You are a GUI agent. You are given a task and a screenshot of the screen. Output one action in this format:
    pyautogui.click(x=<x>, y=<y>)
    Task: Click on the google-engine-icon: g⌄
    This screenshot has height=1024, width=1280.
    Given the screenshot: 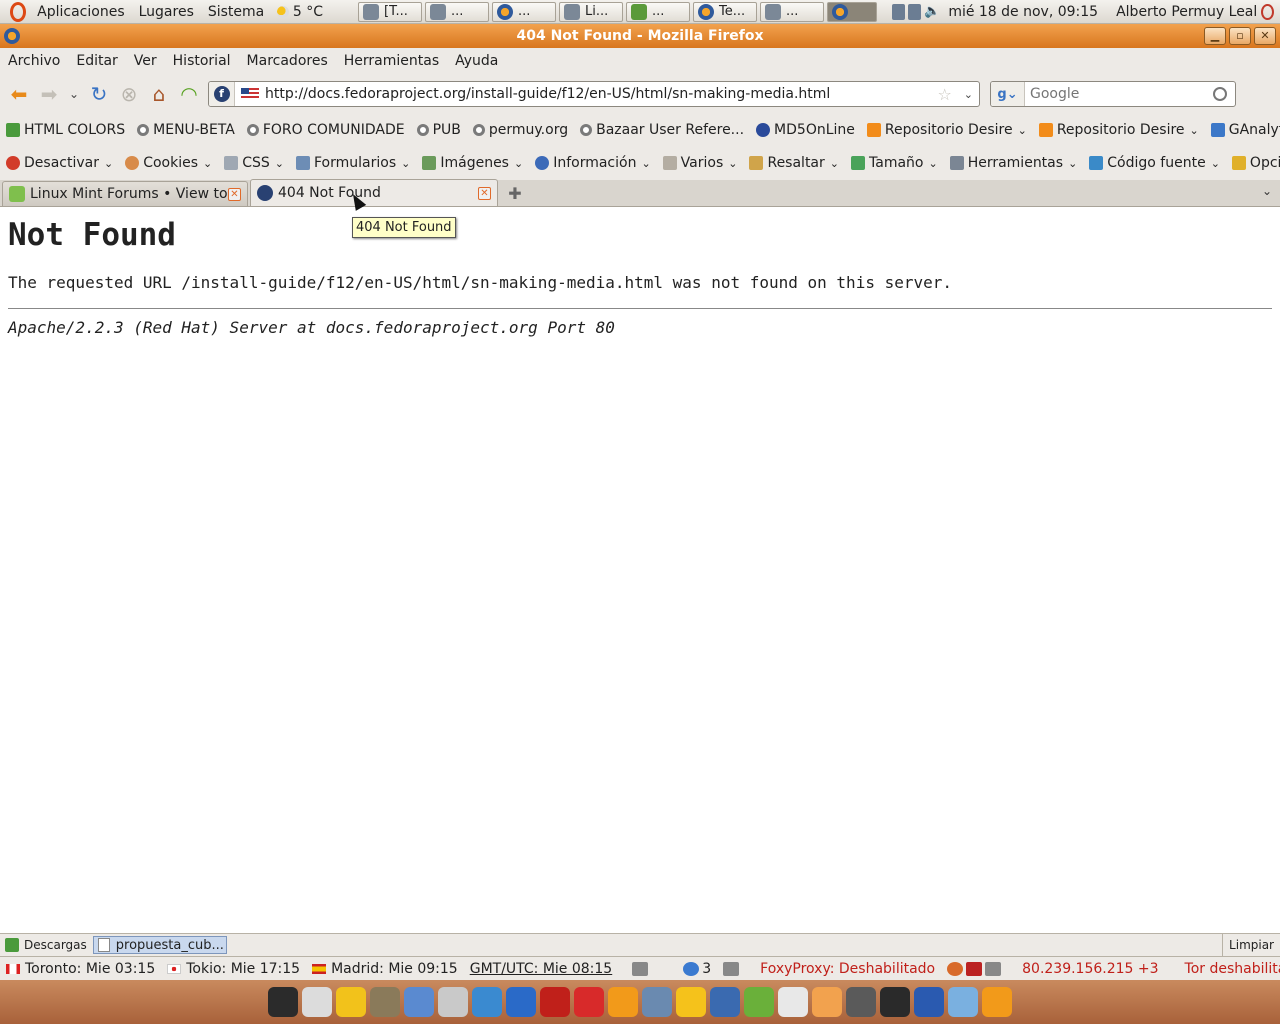 What is the action you would take?
    pyautogui.click(x=1008, y=94)
    